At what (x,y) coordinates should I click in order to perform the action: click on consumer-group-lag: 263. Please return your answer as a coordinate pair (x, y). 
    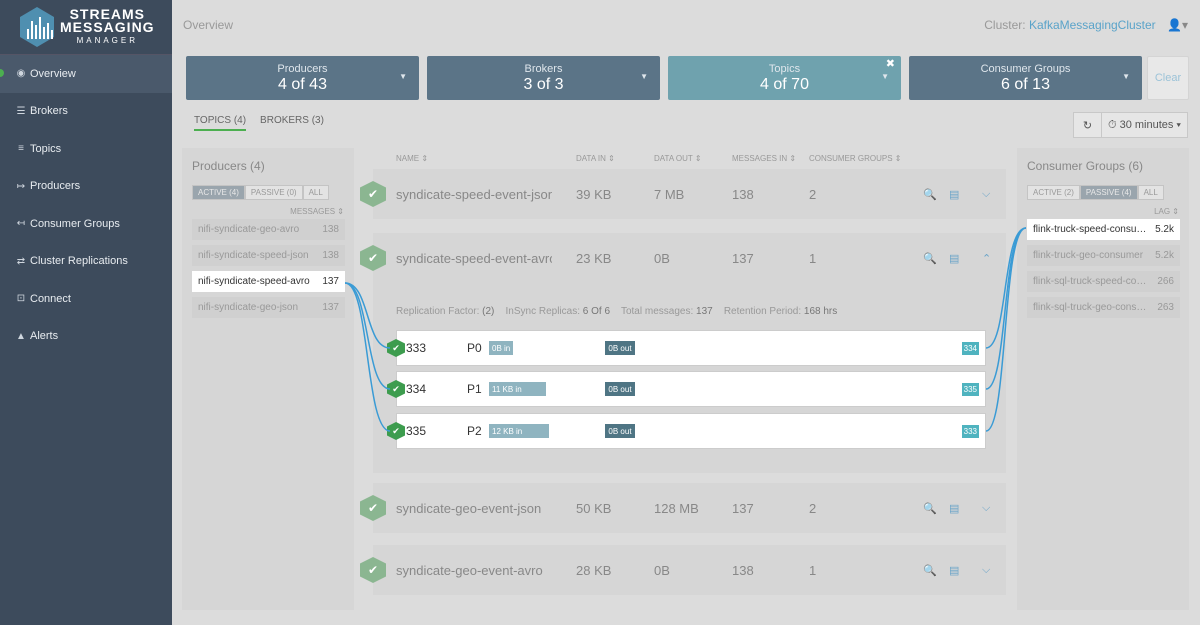
    Looking at the image, I should click on (1165, 307).